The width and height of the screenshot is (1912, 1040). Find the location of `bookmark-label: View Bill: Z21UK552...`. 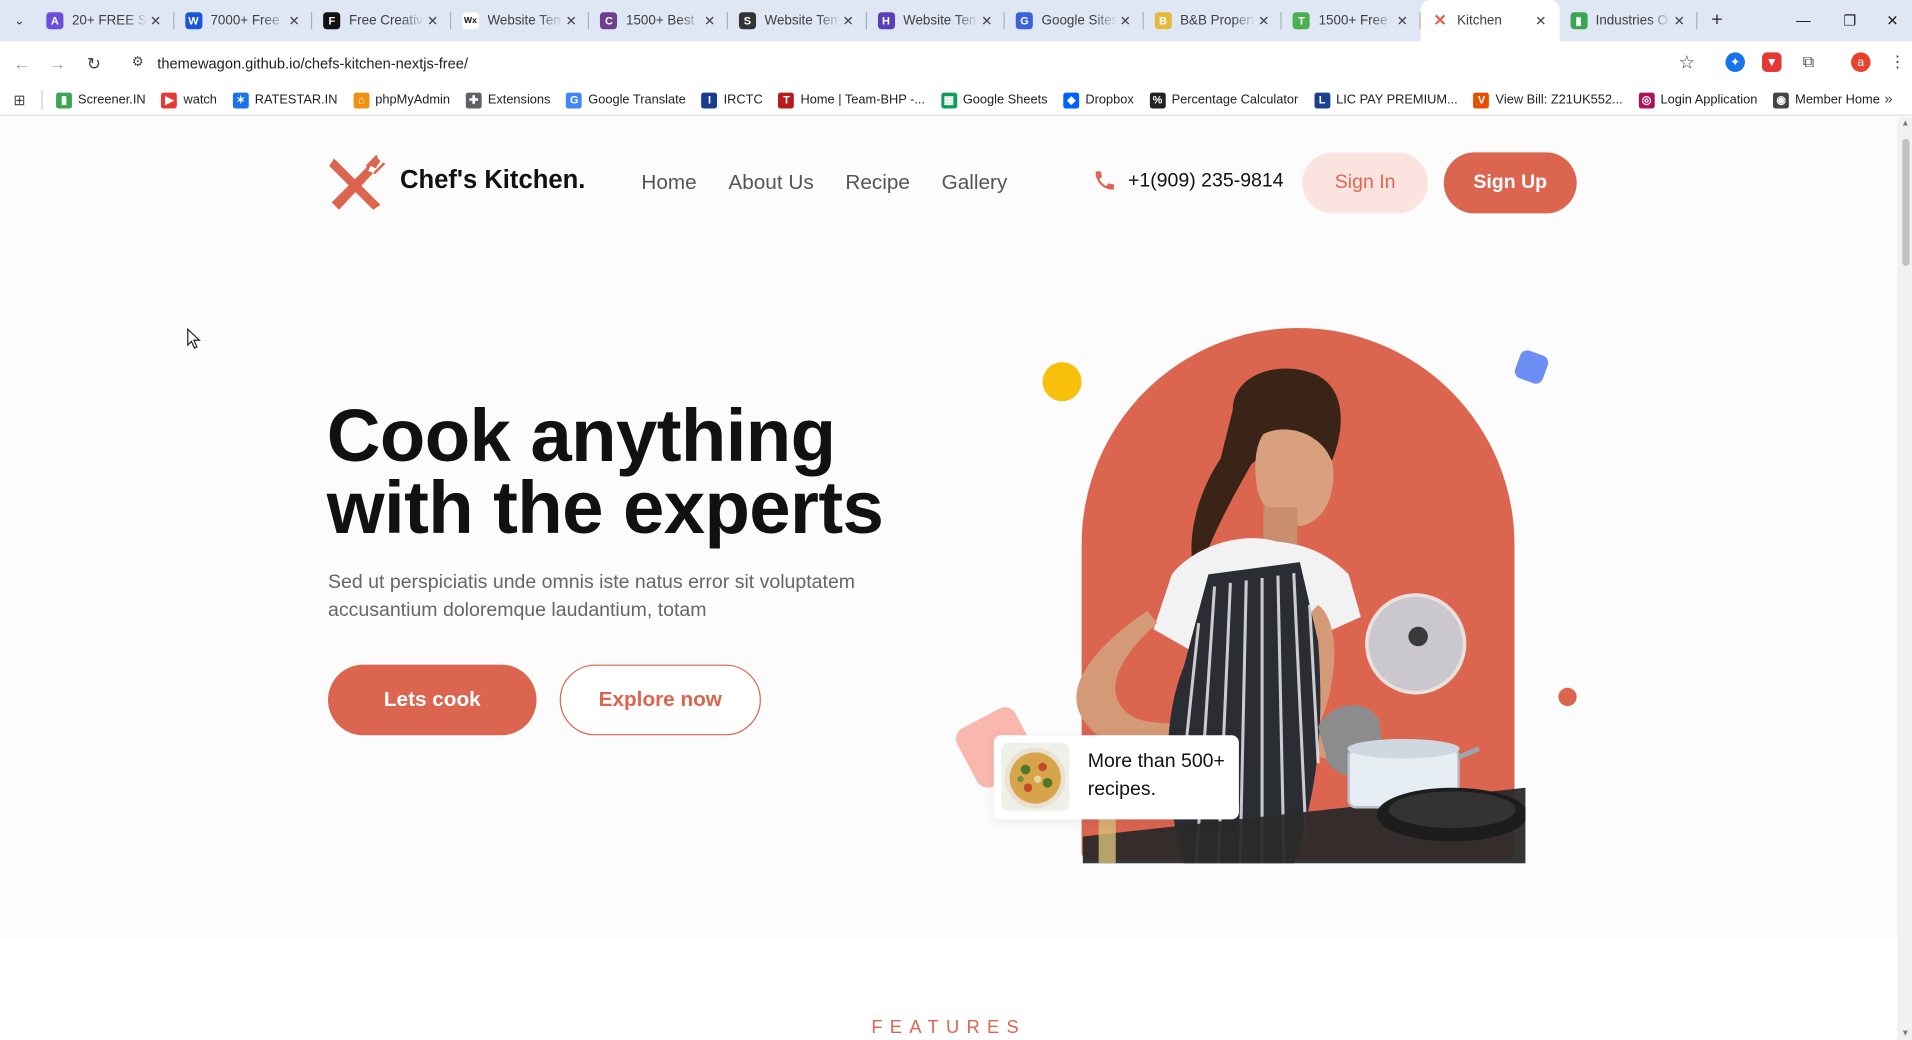

bookmark-label: View Bill: Z21UK552... is located at coordinates (1559, 100).